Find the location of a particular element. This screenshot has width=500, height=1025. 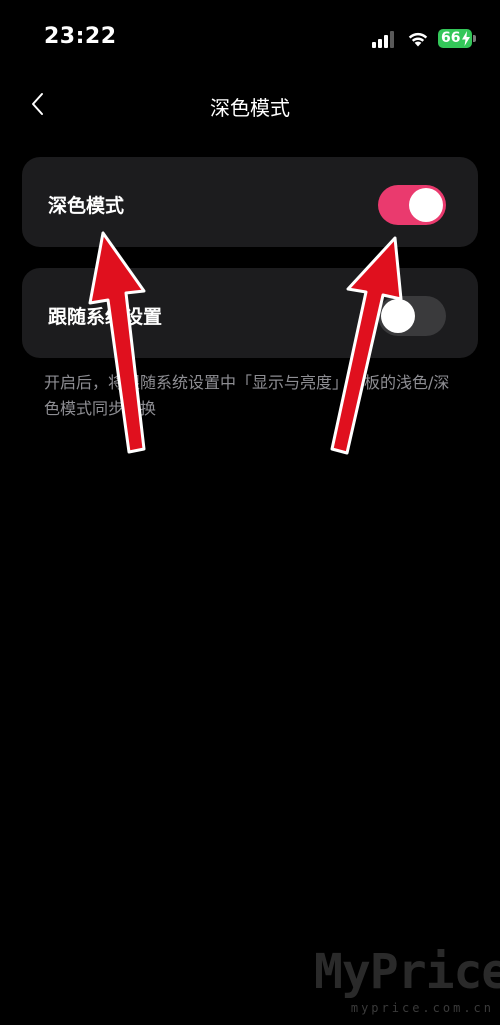

follow-system-description: 开启后，将跟随系统设置中「显示与亮度」面板的浅色/深色模式同步切换 is located at coordinates (247, 395).